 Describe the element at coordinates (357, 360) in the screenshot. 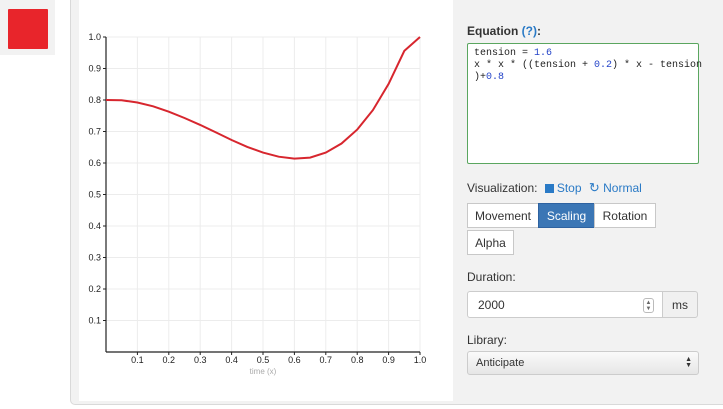

I see `x-tick-label: 0.8` at that location.